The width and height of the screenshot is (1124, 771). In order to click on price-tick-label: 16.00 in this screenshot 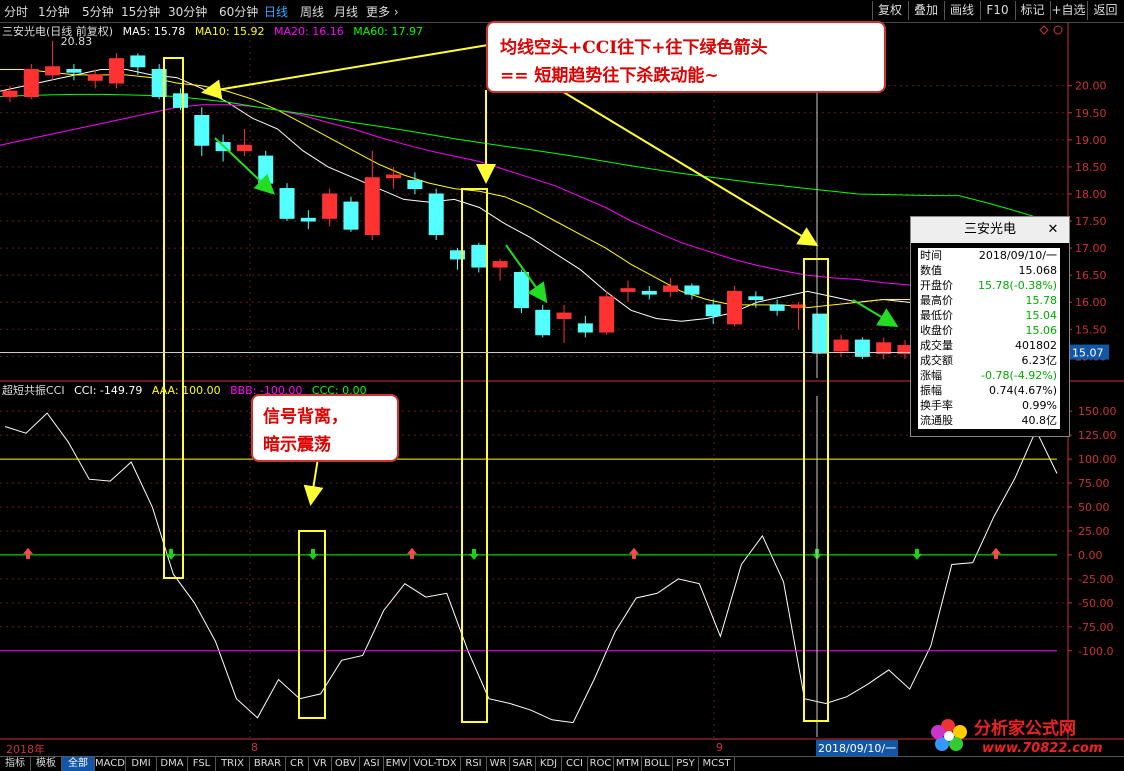, I will do `click(1091, 302)`.